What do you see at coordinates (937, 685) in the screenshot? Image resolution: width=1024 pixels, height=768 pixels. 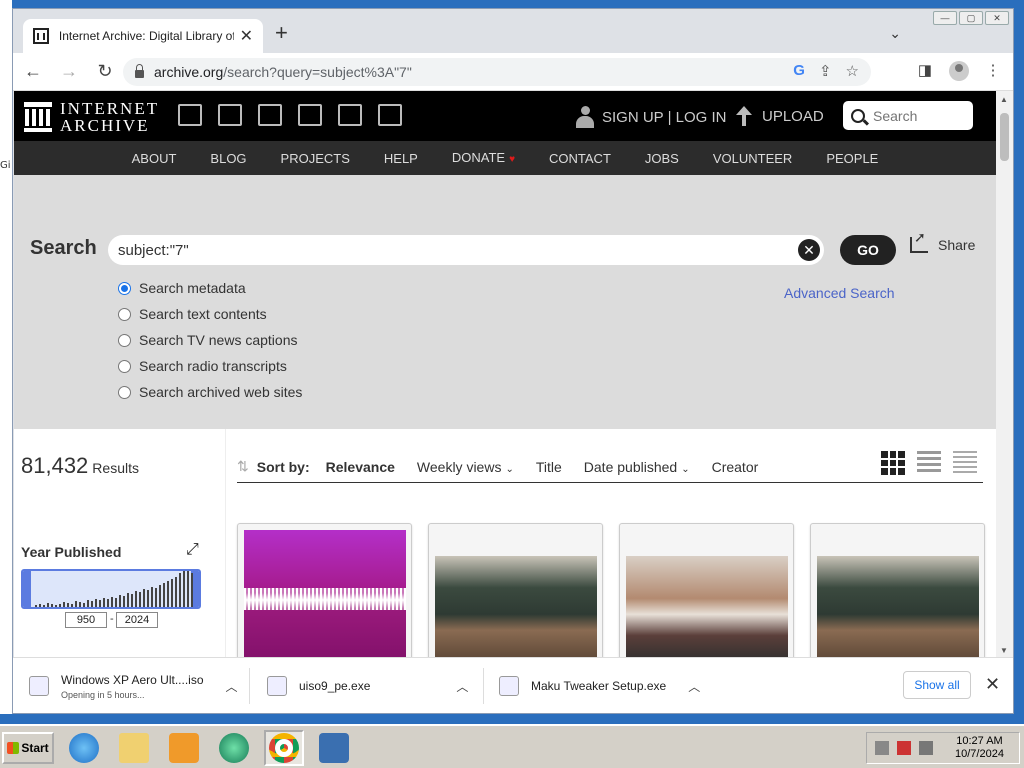 I see `show-all-button: Show all` at bounding box center [937, 685].